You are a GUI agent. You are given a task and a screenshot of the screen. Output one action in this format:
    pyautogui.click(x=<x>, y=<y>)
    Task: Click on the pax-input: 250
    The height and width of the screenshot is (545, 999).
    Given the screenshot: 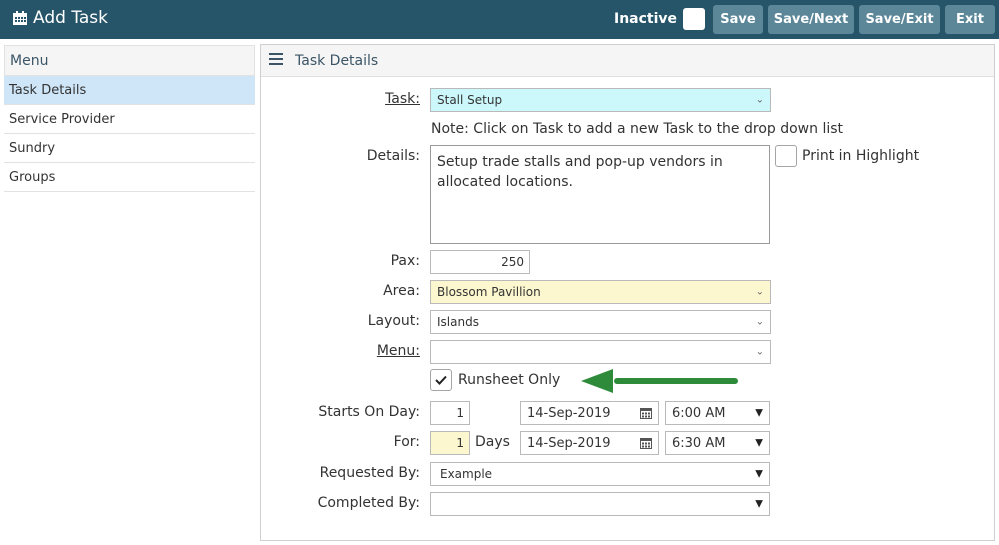 What is the action you would take?
    pyautogui.click(x=480, y=262)
    